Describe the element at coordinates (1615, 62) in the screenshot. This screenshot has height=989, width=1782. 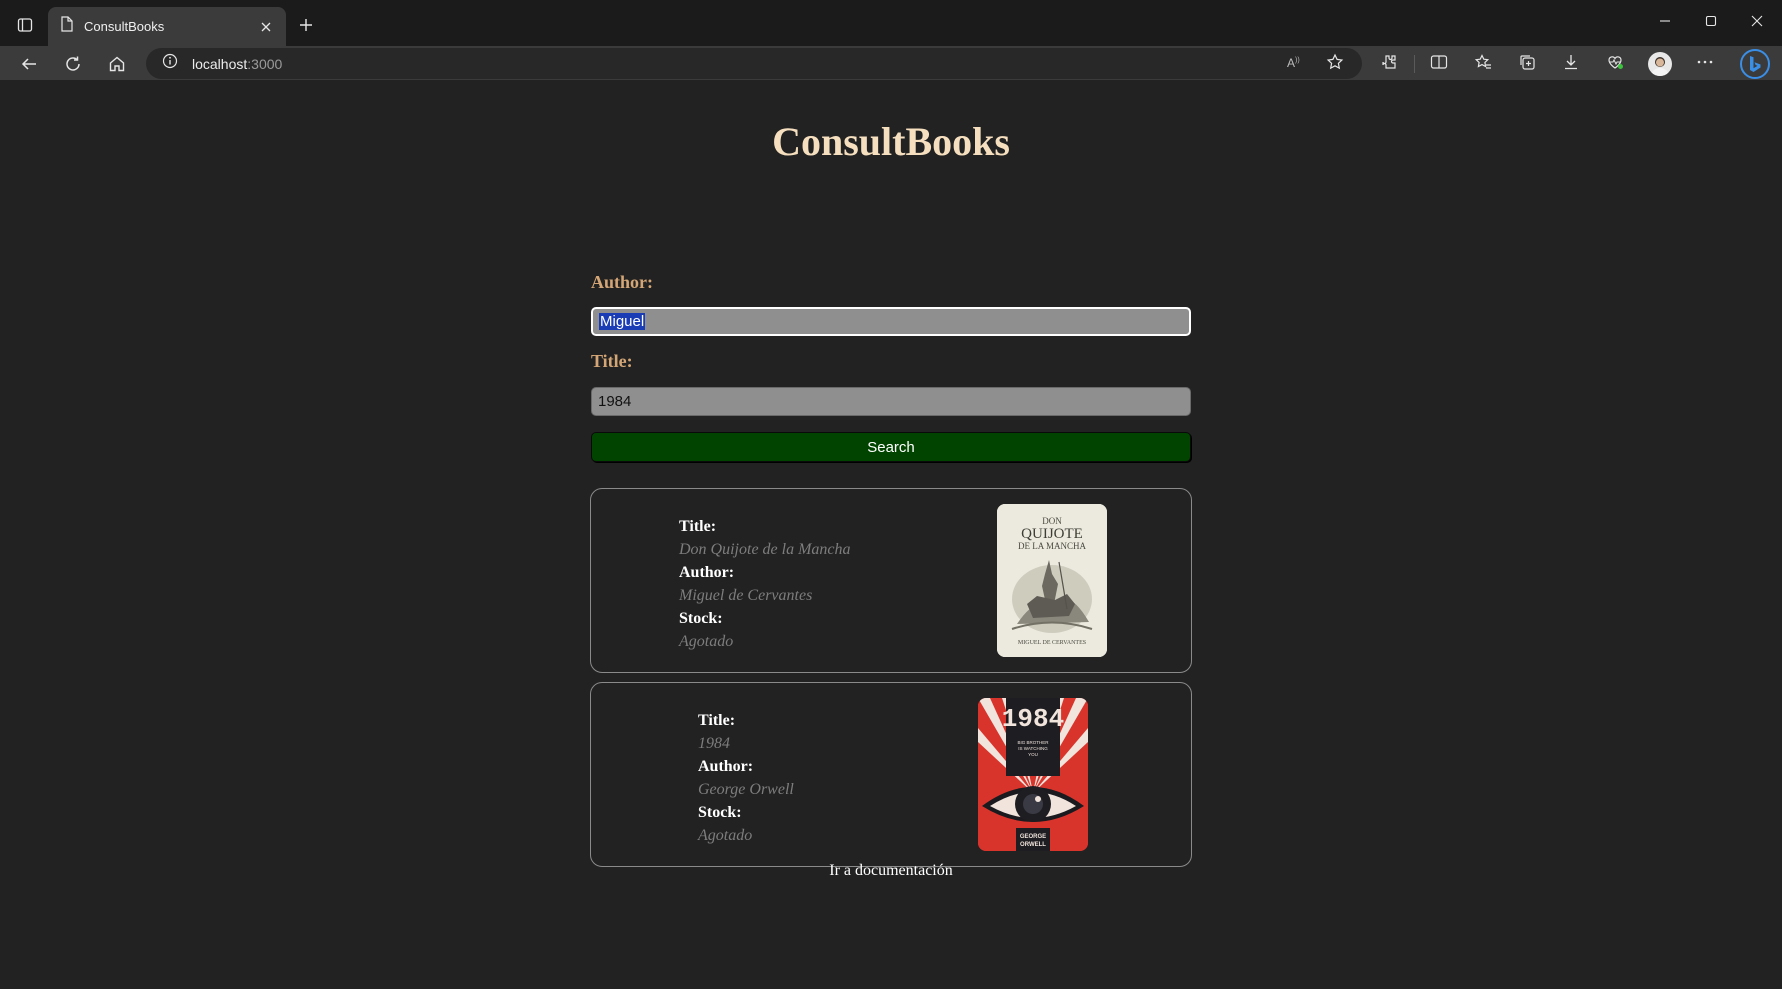
I see `performance-icon` at that location.